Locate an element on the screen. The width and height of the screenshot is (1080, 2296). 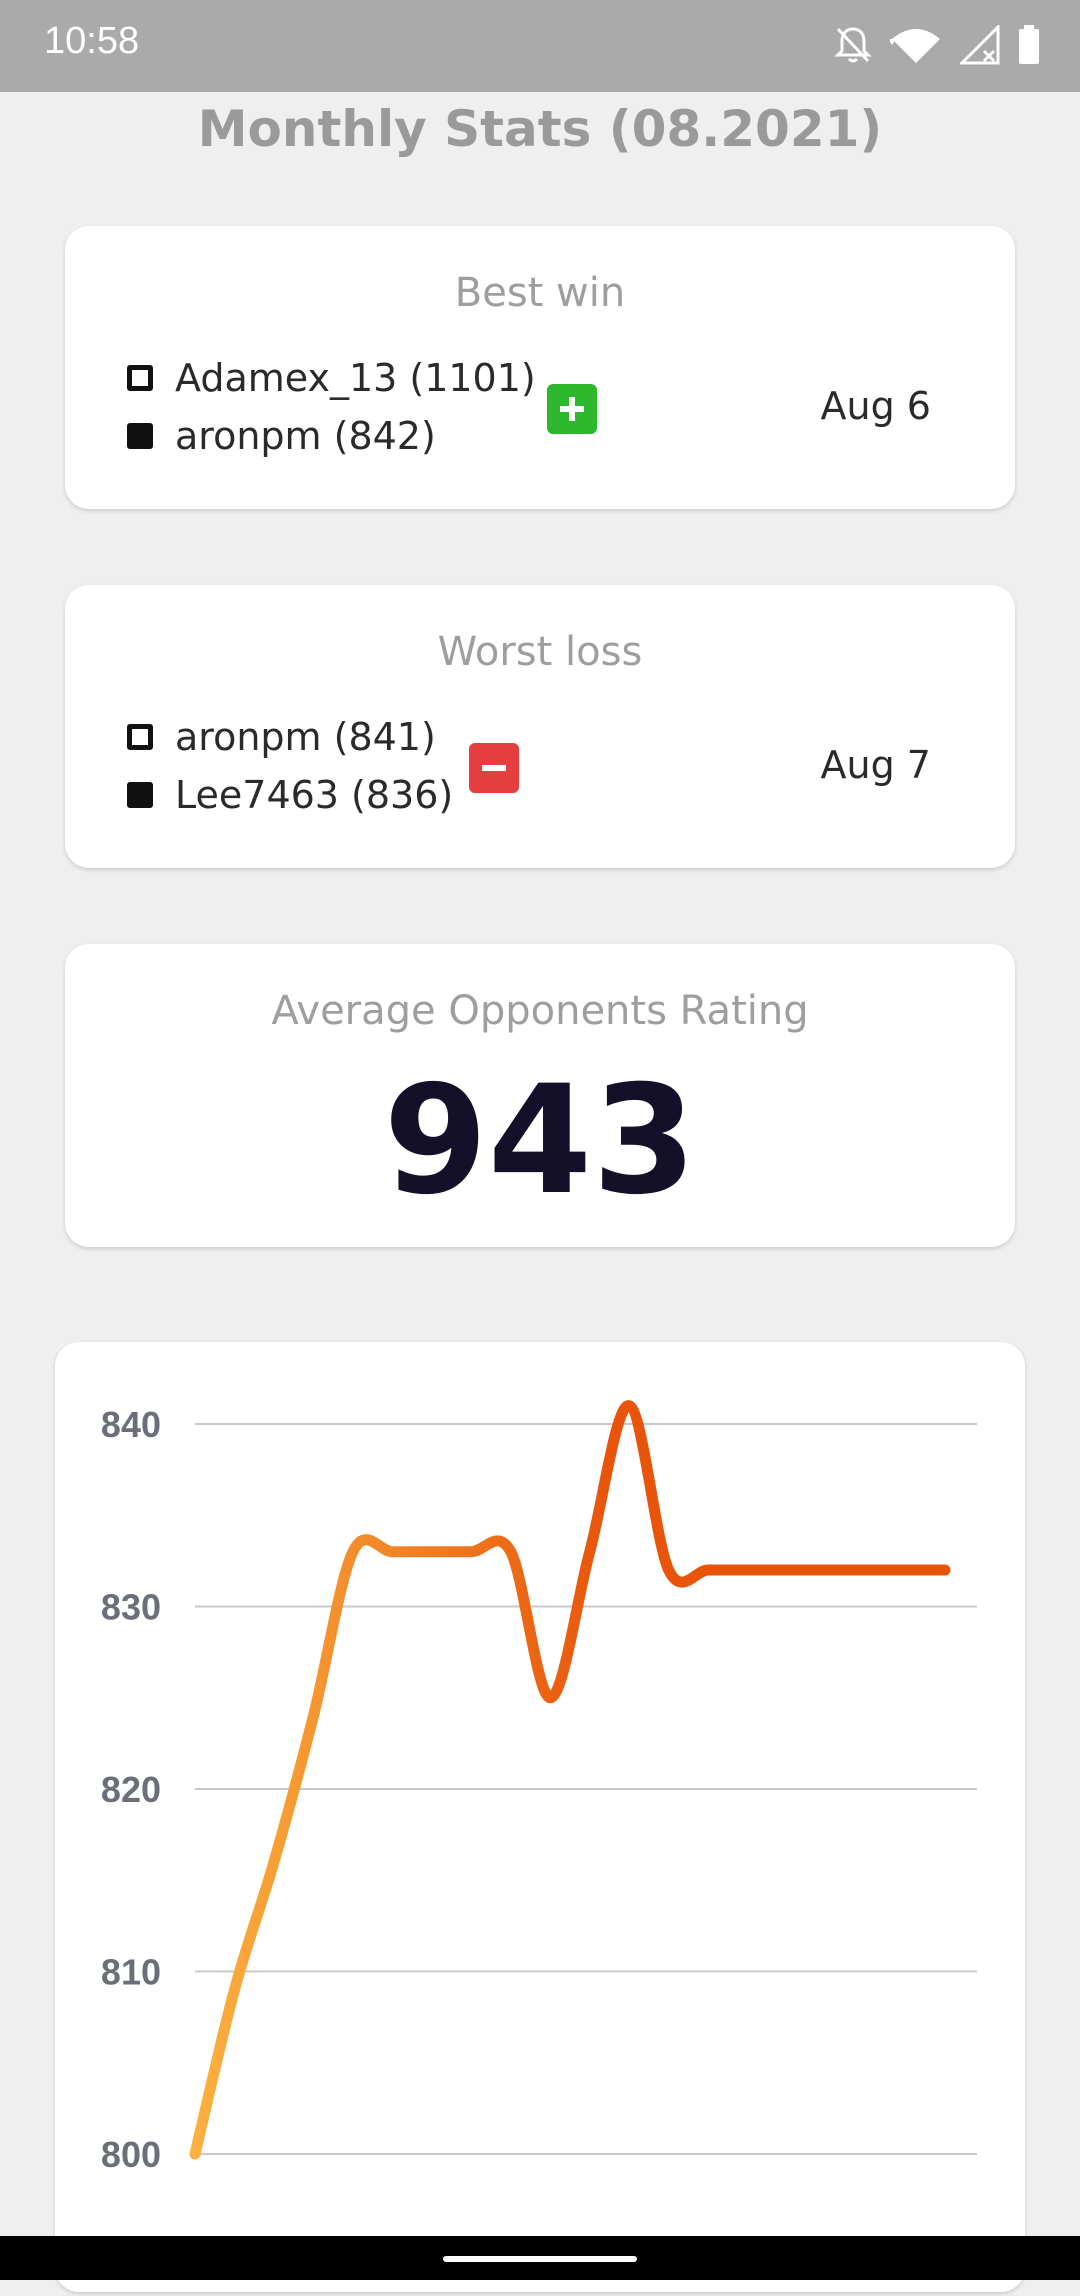
black-player-name: Lee7463 (836) is located at coordinates (314, 795).